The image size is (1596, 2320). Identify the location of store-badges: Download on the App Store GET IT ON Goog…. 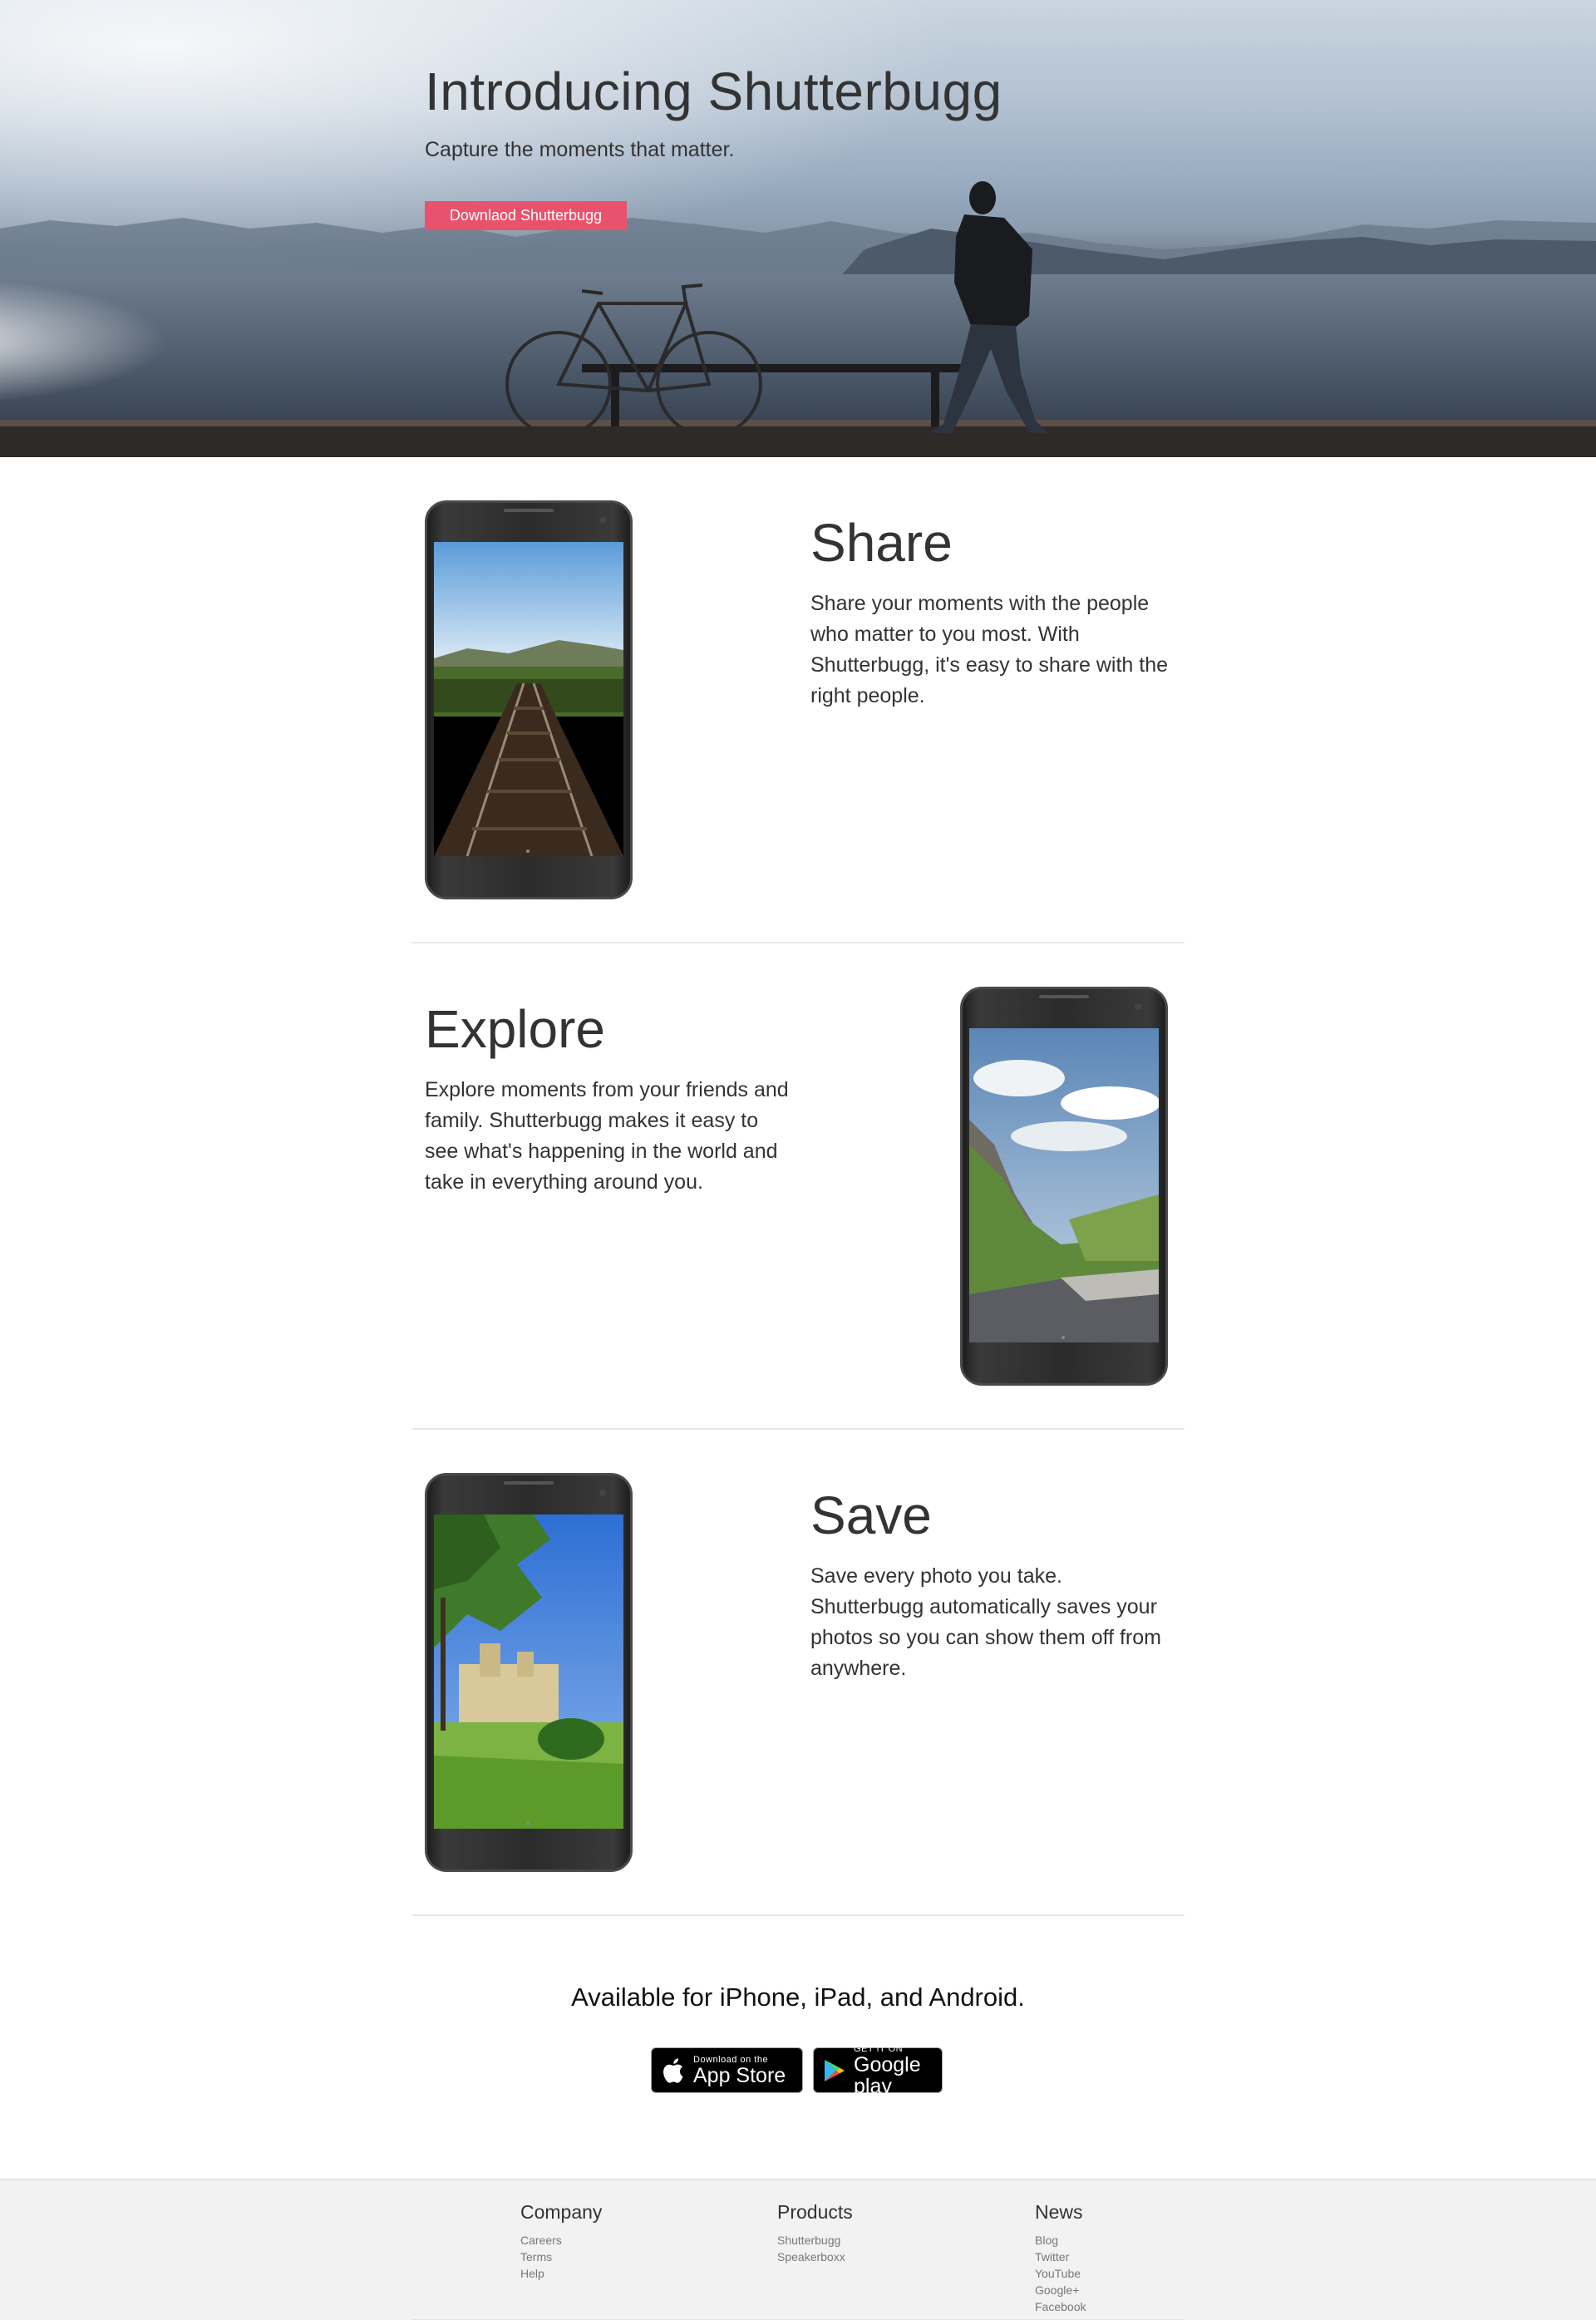
(797, 2070).